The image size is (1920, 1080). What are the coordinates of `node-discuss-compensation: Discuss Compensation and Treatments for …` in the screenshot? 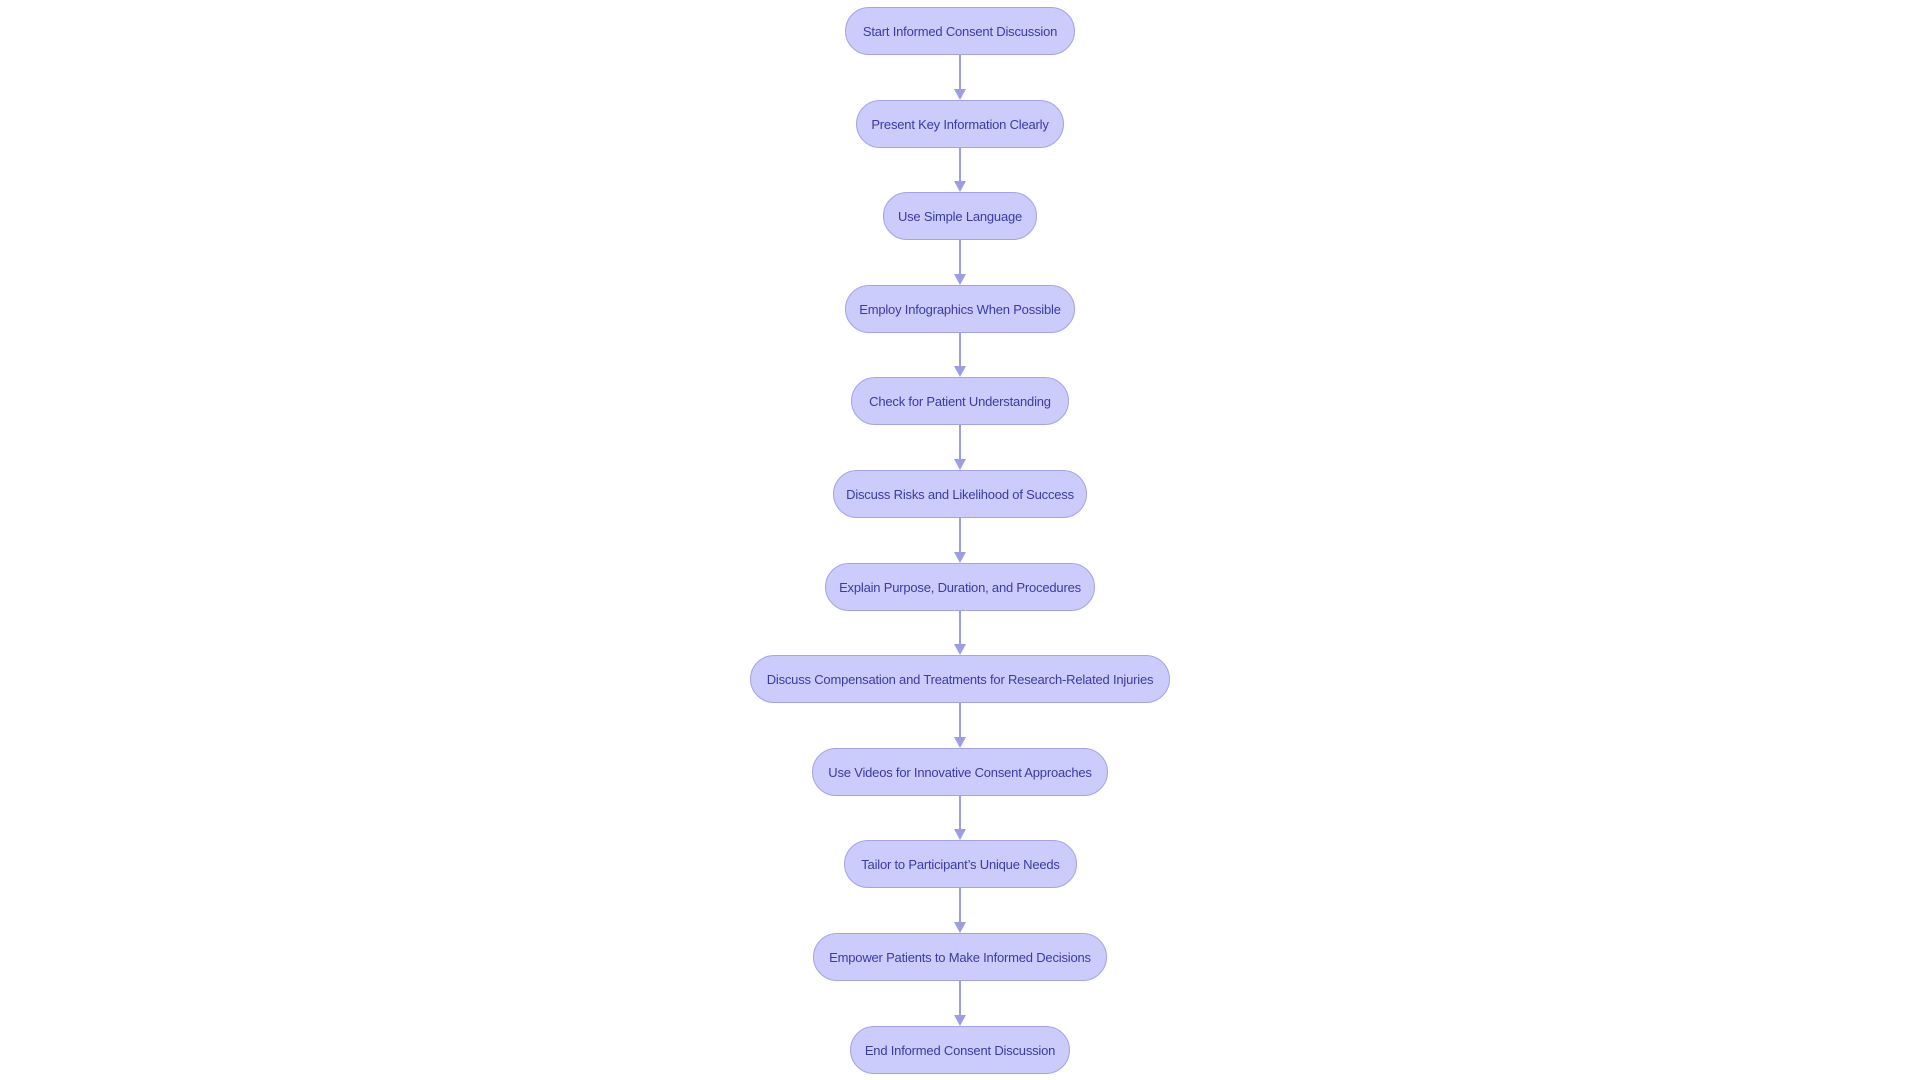 It's located at (960, 679).